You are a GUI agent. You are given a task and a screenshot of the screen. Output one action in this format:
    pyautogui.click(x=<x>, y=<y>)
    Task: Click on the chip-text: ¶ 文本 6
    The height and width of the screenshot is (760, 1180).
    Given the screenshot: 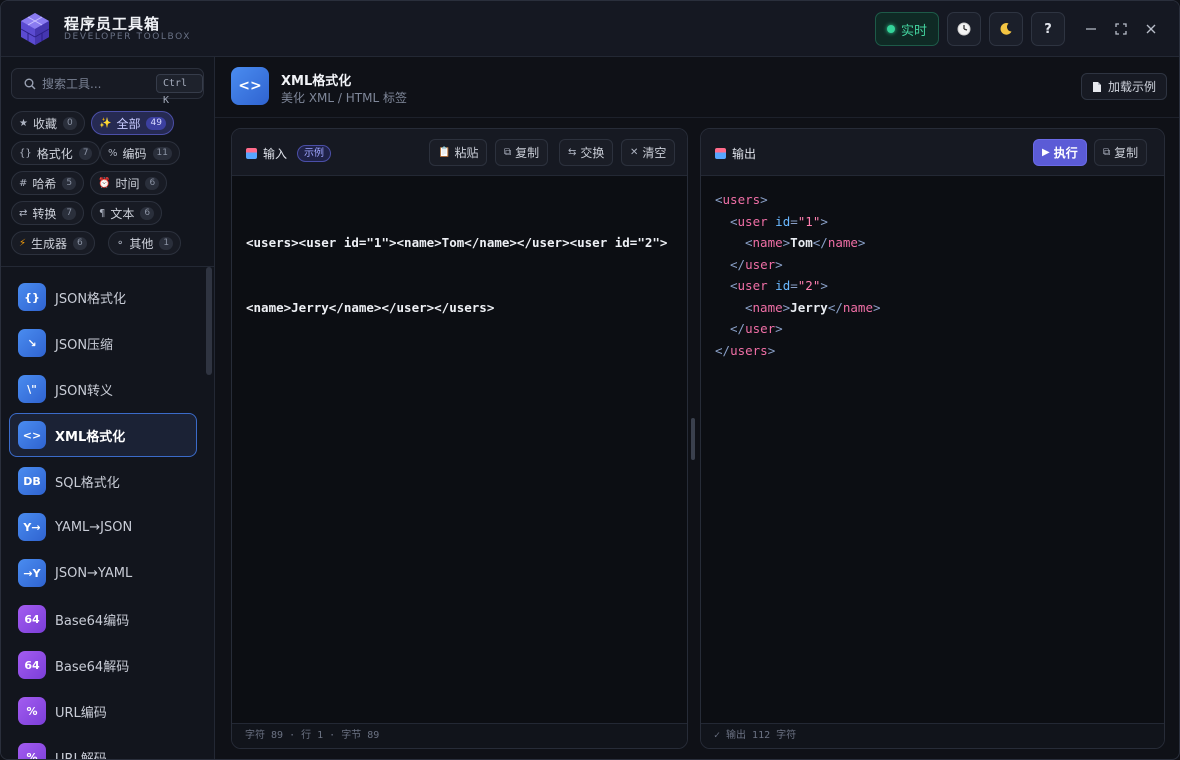 What is the action you would take?
    pyautogui.click(x=127, y=213)
    